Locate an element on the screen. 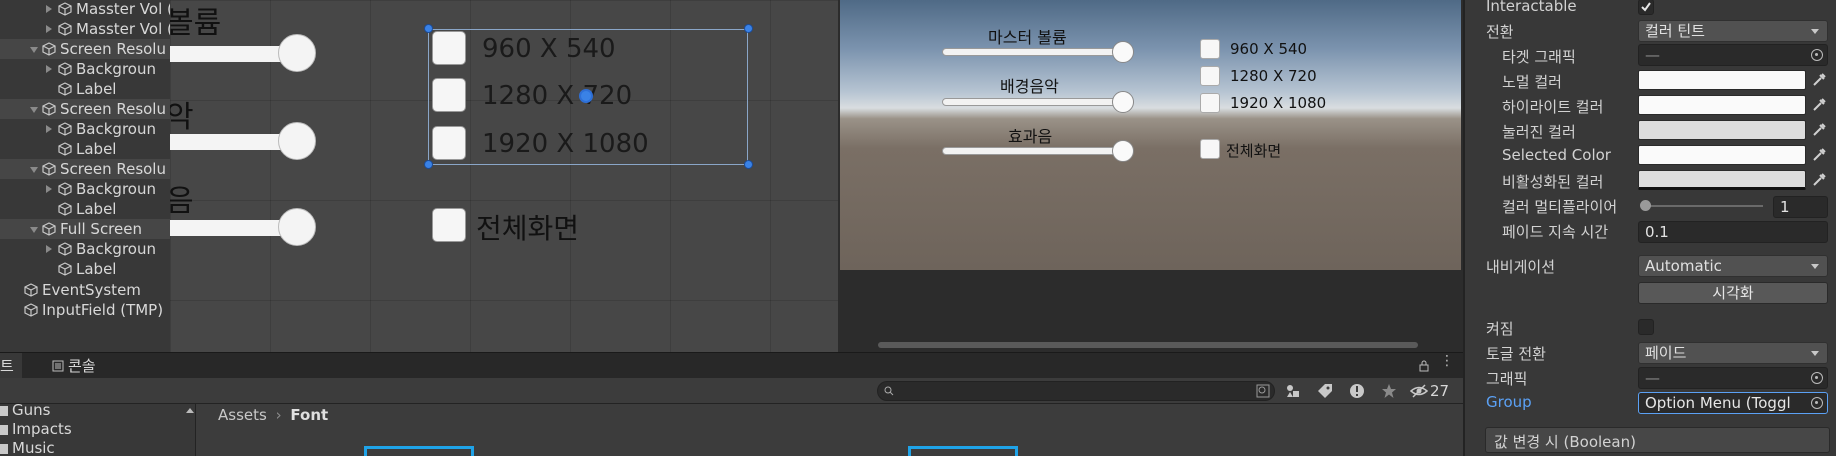  game-slider-track-sfx is located at coordinates (1036, 151).